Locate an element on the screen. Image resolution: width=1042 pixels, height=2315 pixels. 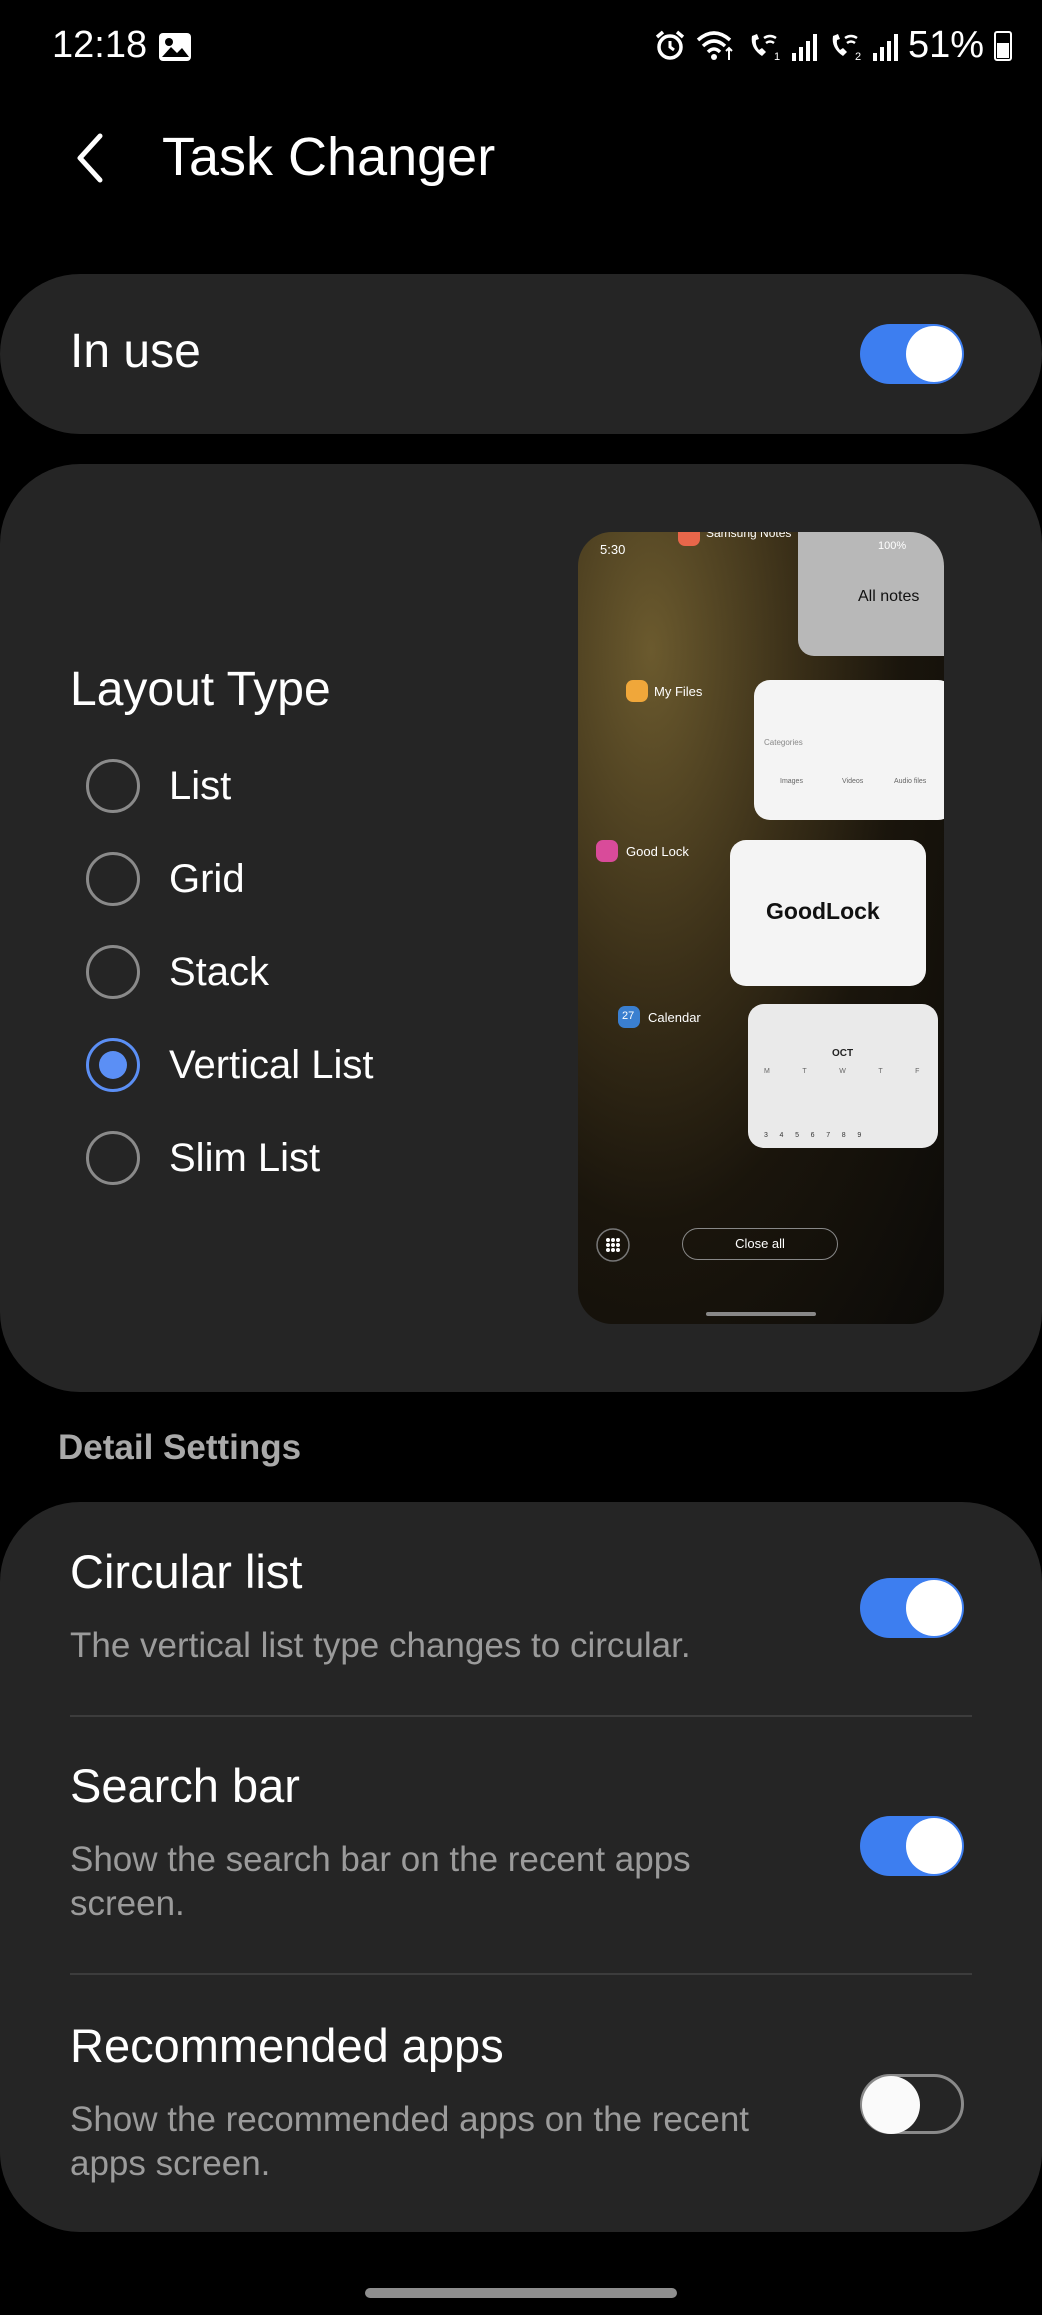
status-bar: 12:18 1 2 51% is located at coordinates (521, 50).